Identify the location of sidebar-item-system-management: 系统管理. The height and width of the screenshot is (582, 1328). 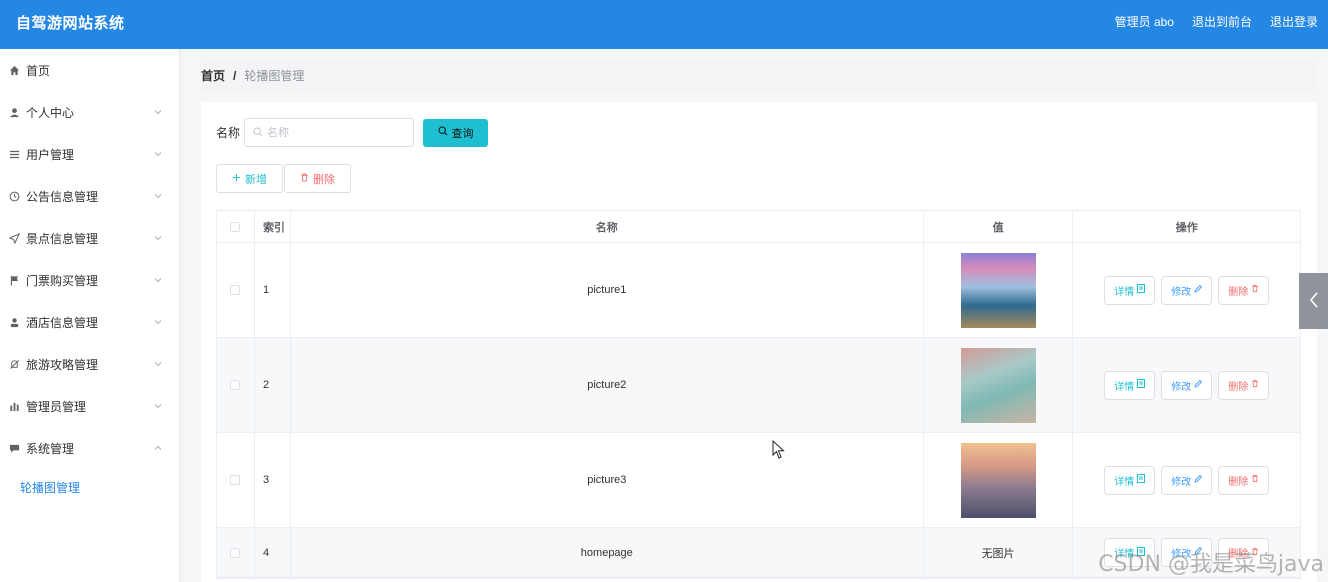
(89, 448).